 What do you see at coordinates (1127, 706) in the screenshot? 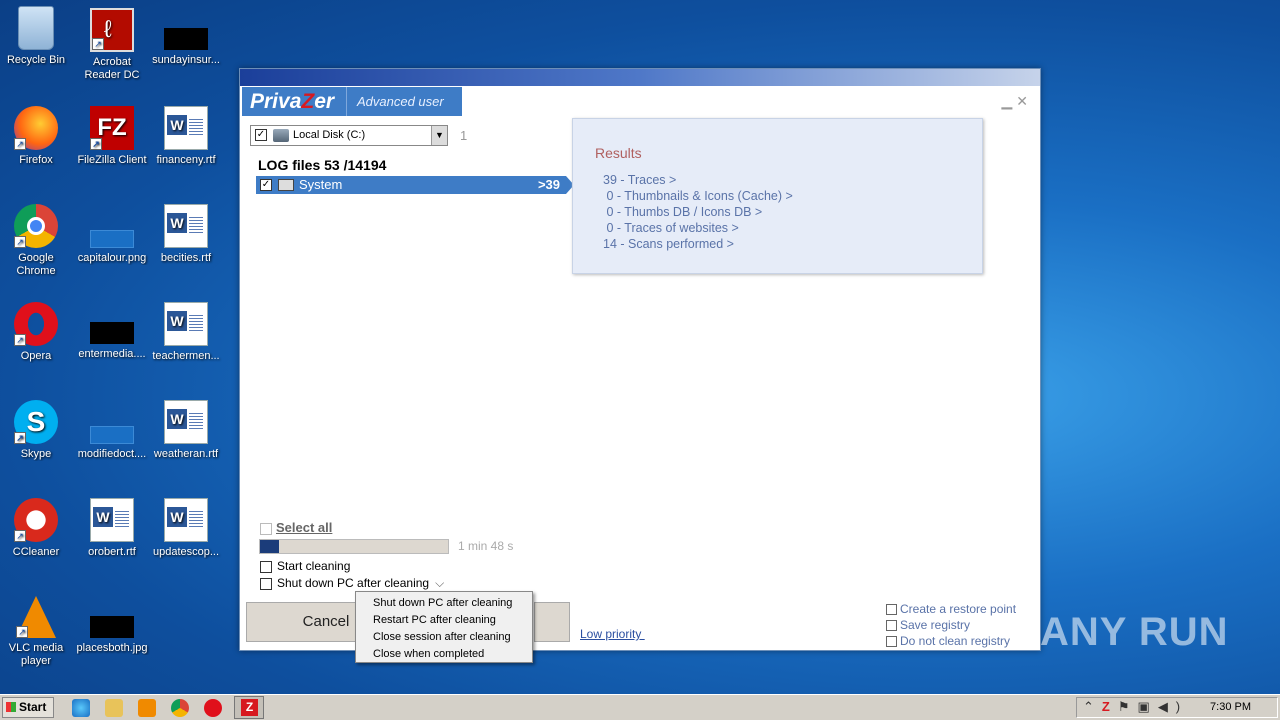
I see `flag-icon: ⚑` at bounding box center [1127, 706].